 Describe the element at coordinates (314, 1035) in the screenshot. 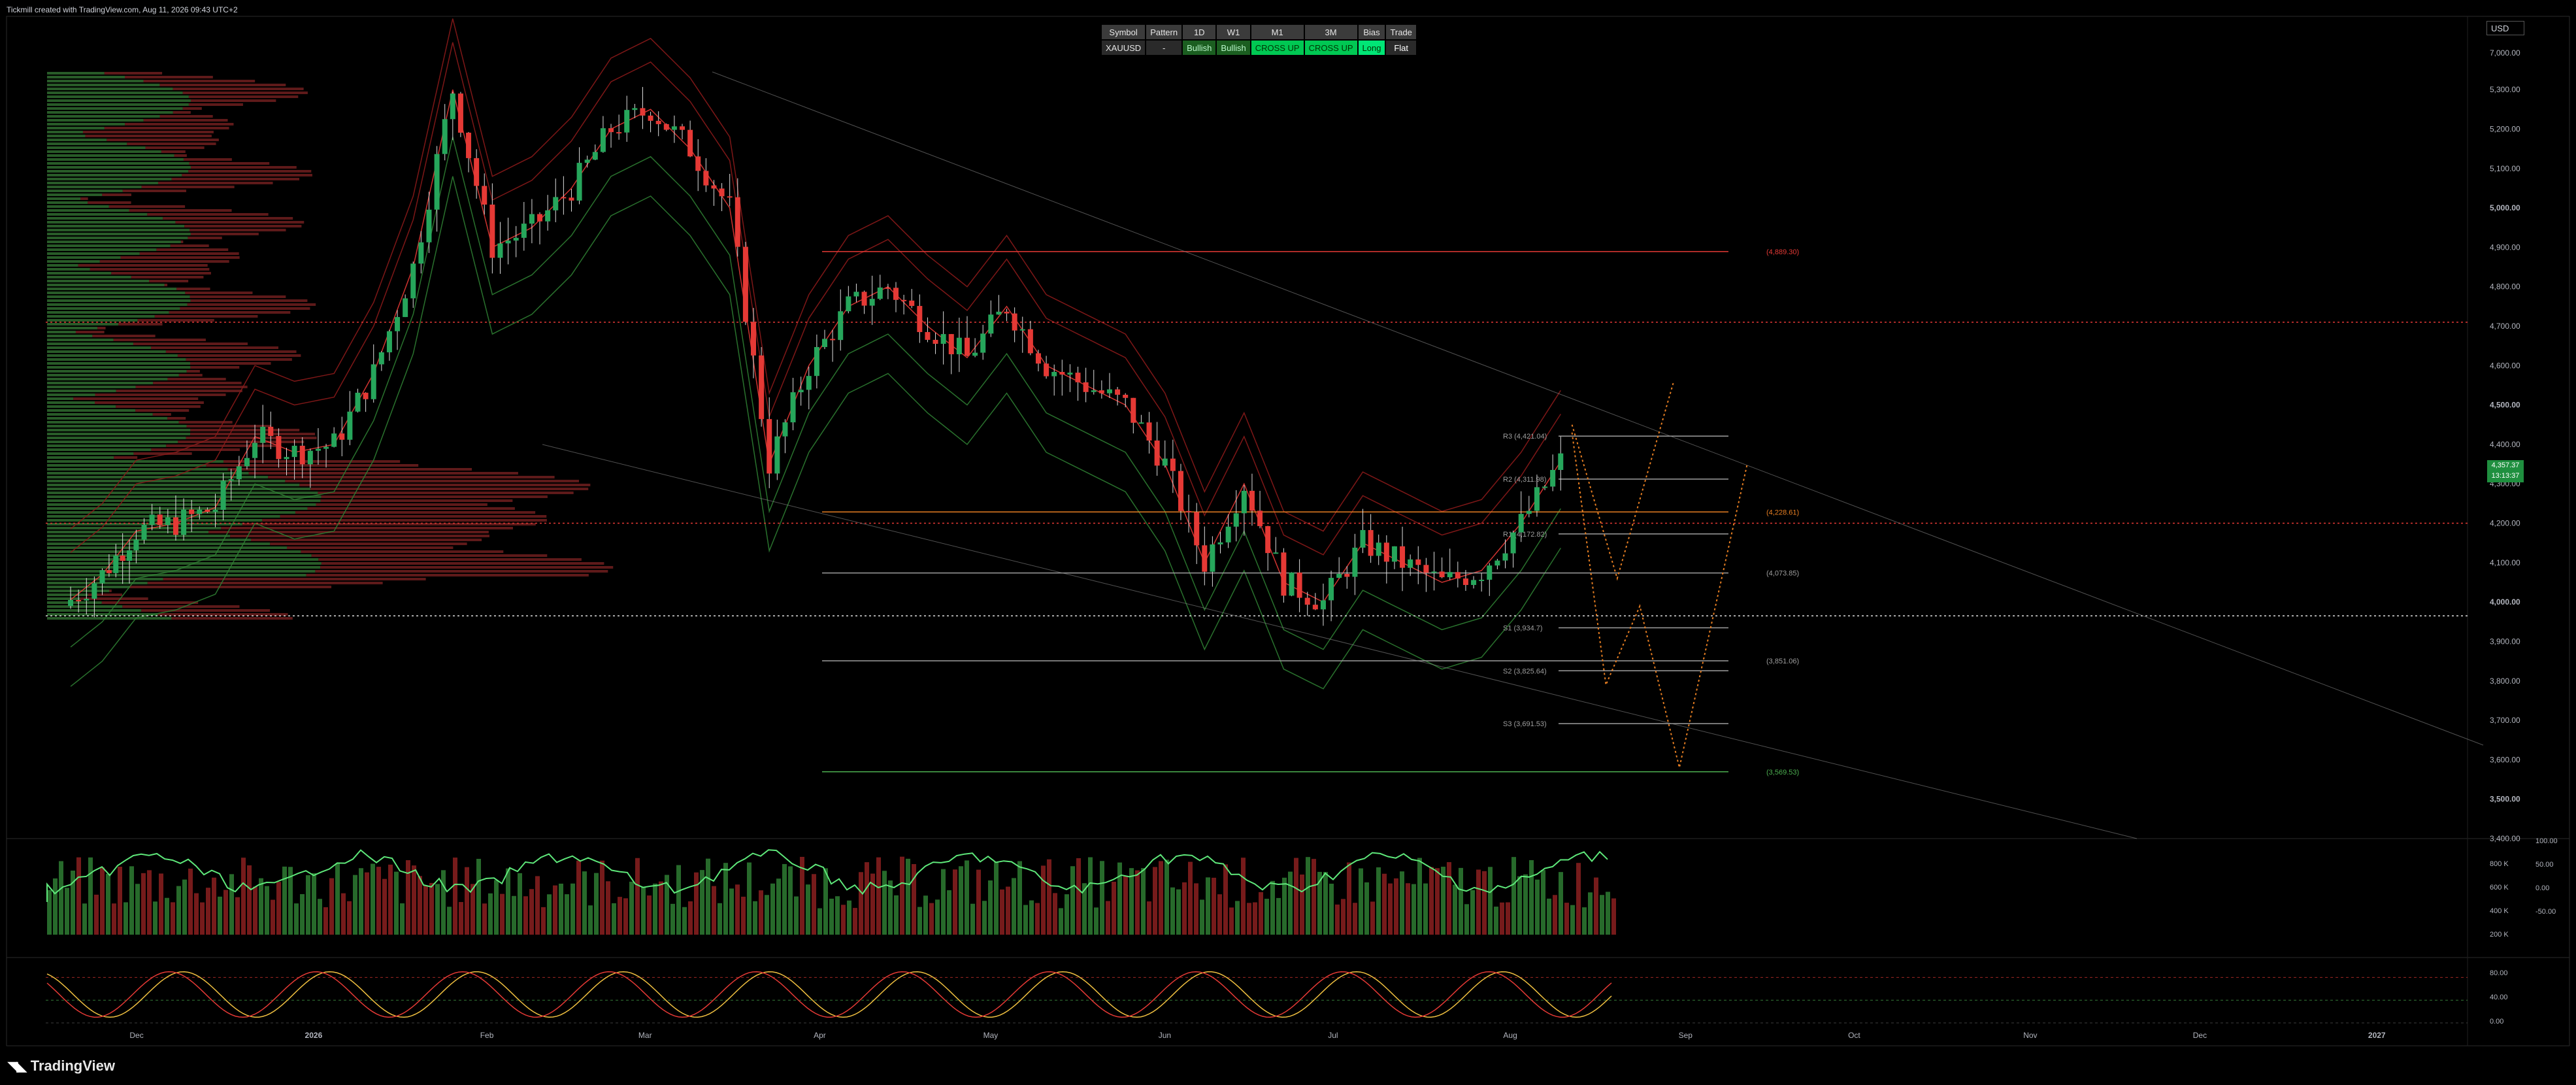

I see `time-tick-label: 2026` at that location.